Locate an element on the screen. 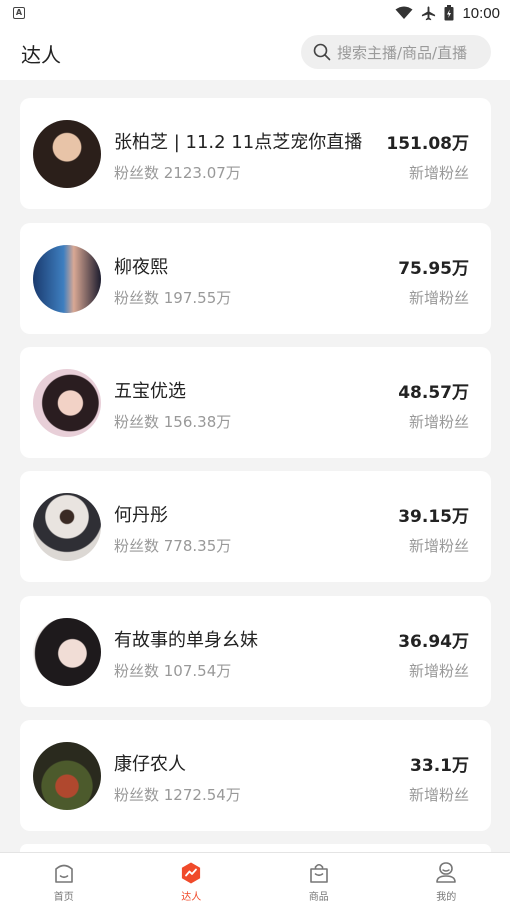  influencer-name: 康仔农人 is located at coordinates (150, 764).